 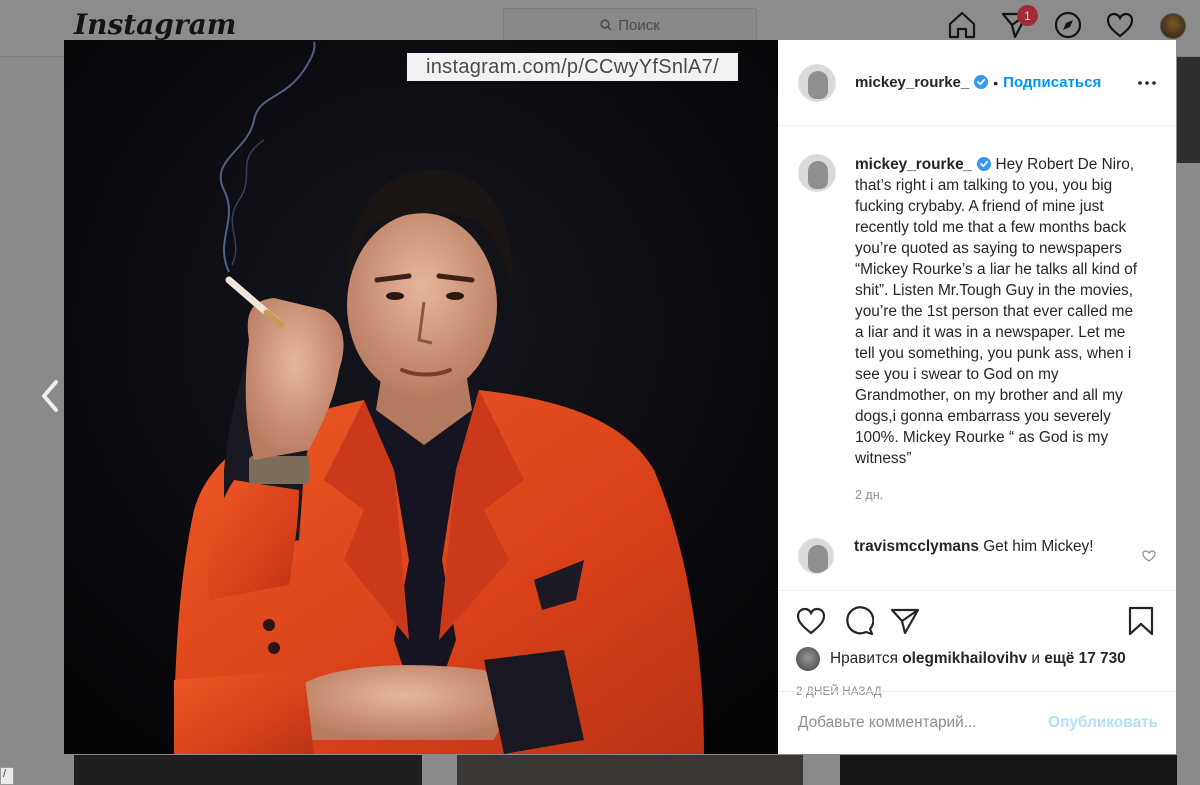 What do you see at coordinates (1052, 82) in the screenshot?
I see `follow-button: Подписаться` at bounding box center [1052, 82].